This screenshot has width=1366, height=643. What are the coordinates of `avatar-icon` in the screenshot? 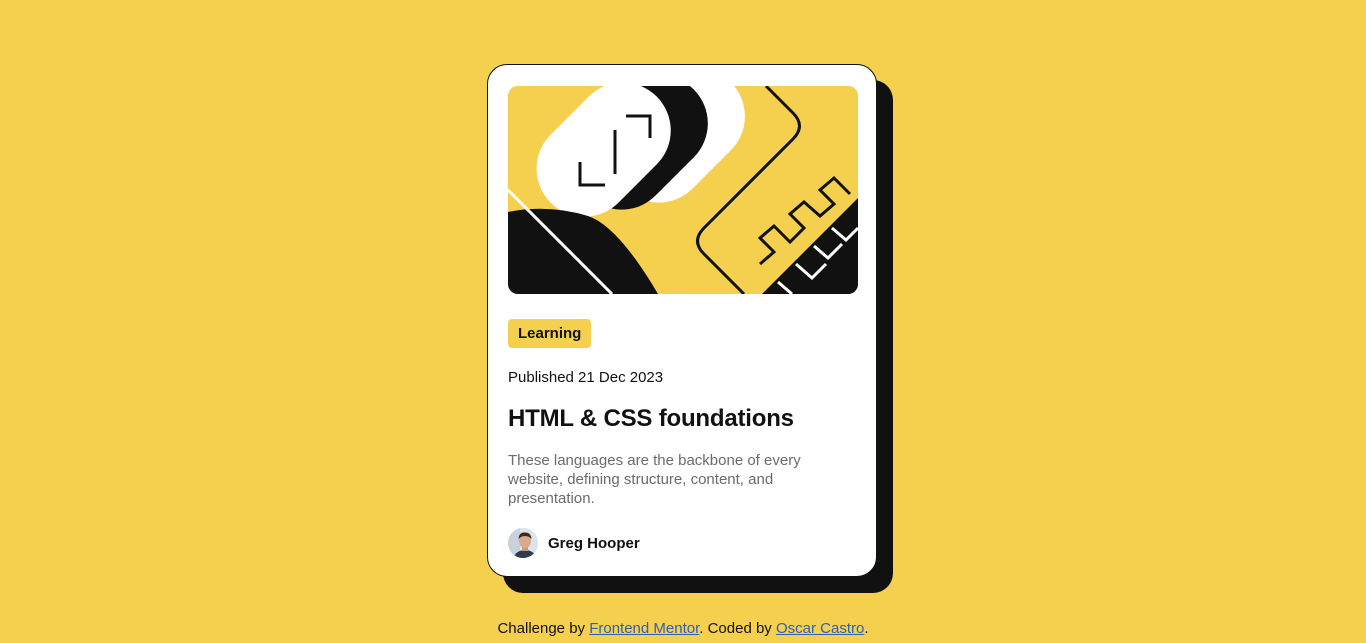 It's located at (523, 543).